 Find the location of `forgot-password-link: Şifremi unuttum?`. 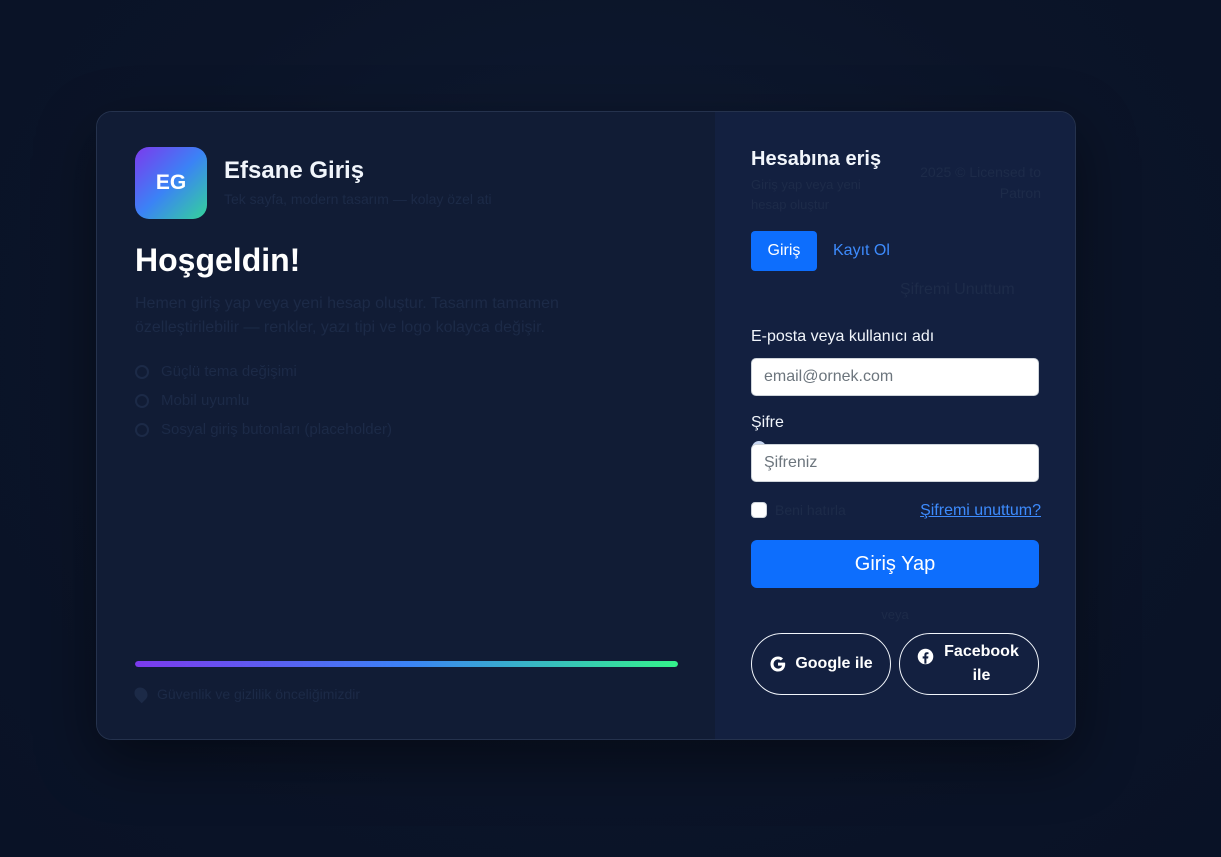

forgot-password-link: Şifremi unuttum? is located at coordinates (980, 511).